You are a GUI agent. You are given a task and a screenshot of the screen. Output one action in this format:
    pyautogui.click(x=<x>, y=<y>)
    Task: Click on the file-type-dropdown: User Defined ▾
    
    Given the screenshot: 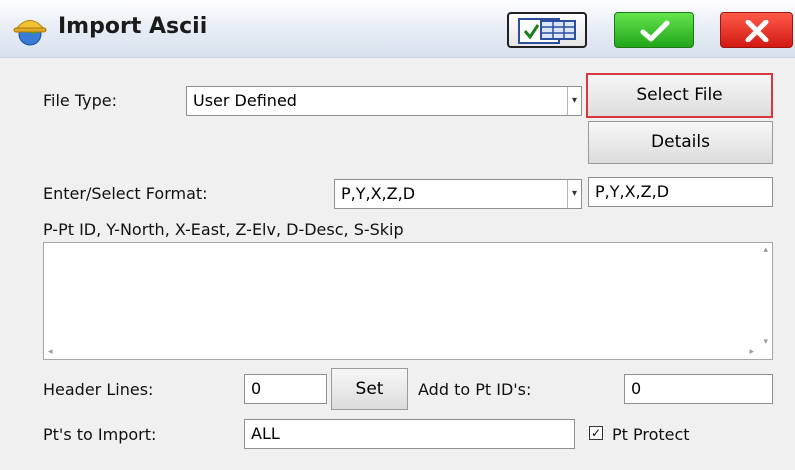 What is the action you would take?
    pyautogui.click(x=384, y=101)
    